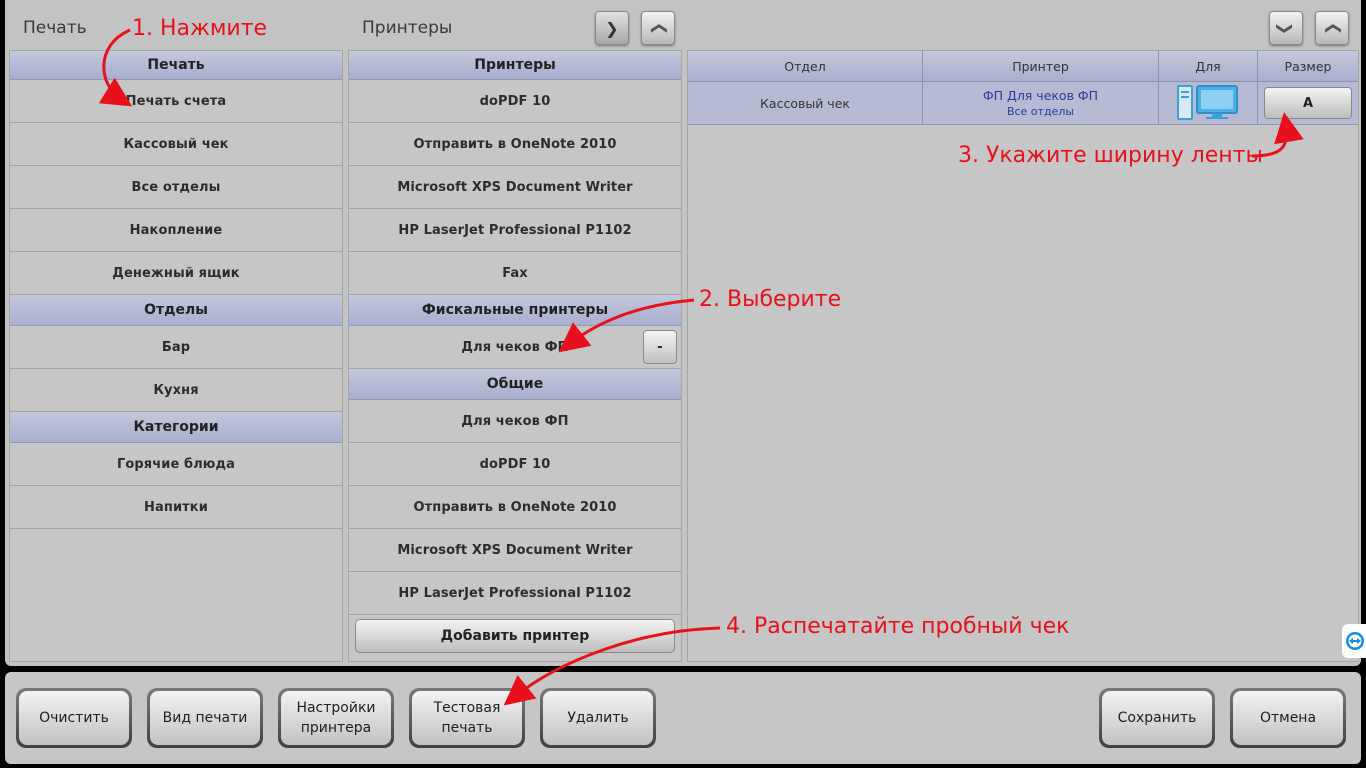 The image size is (1366, 768). I want to click on printer-item: doPDF 10, so click(515, 101).